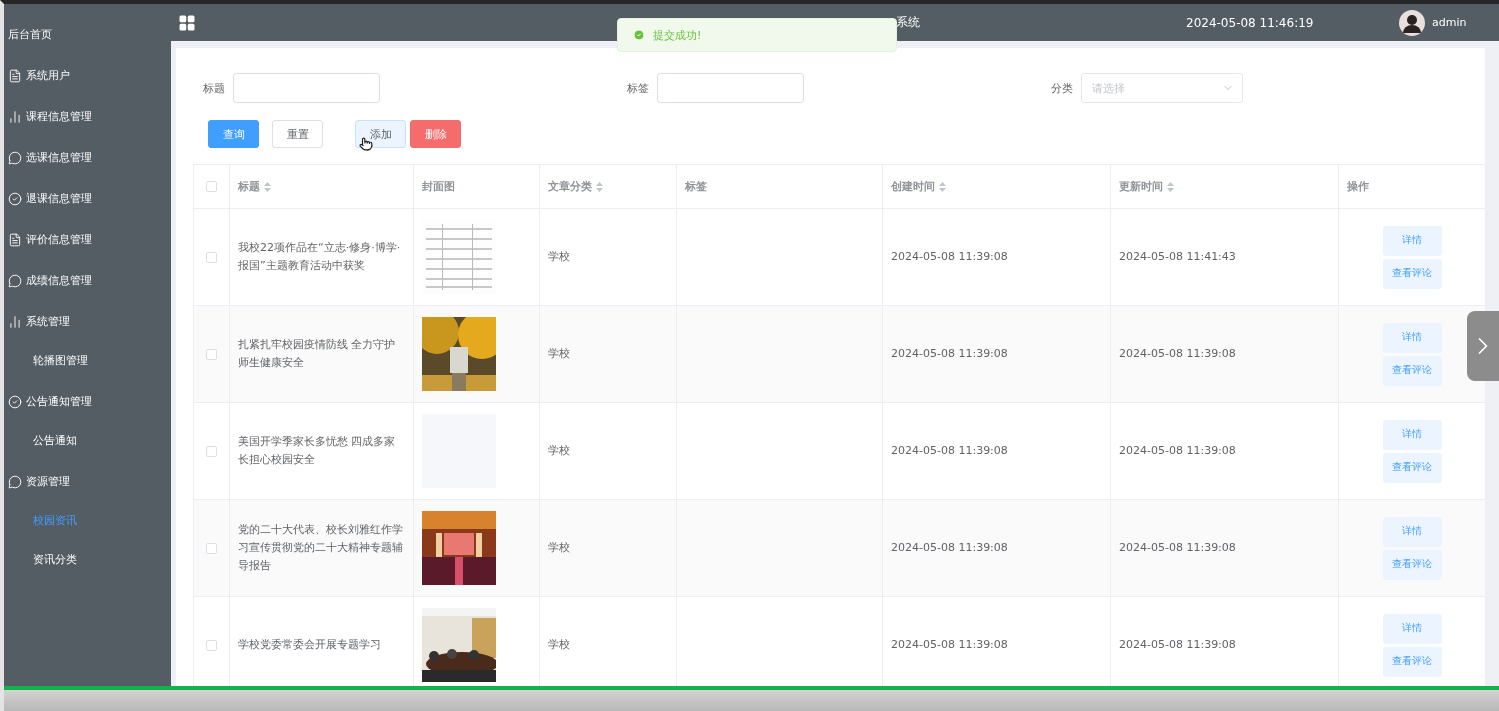 This screenshot has width=1499, height=711. What do you see at coordinates (187, 22) in the screenshot?
I see `menu-grid-icon` at bounding box center [187, 22].